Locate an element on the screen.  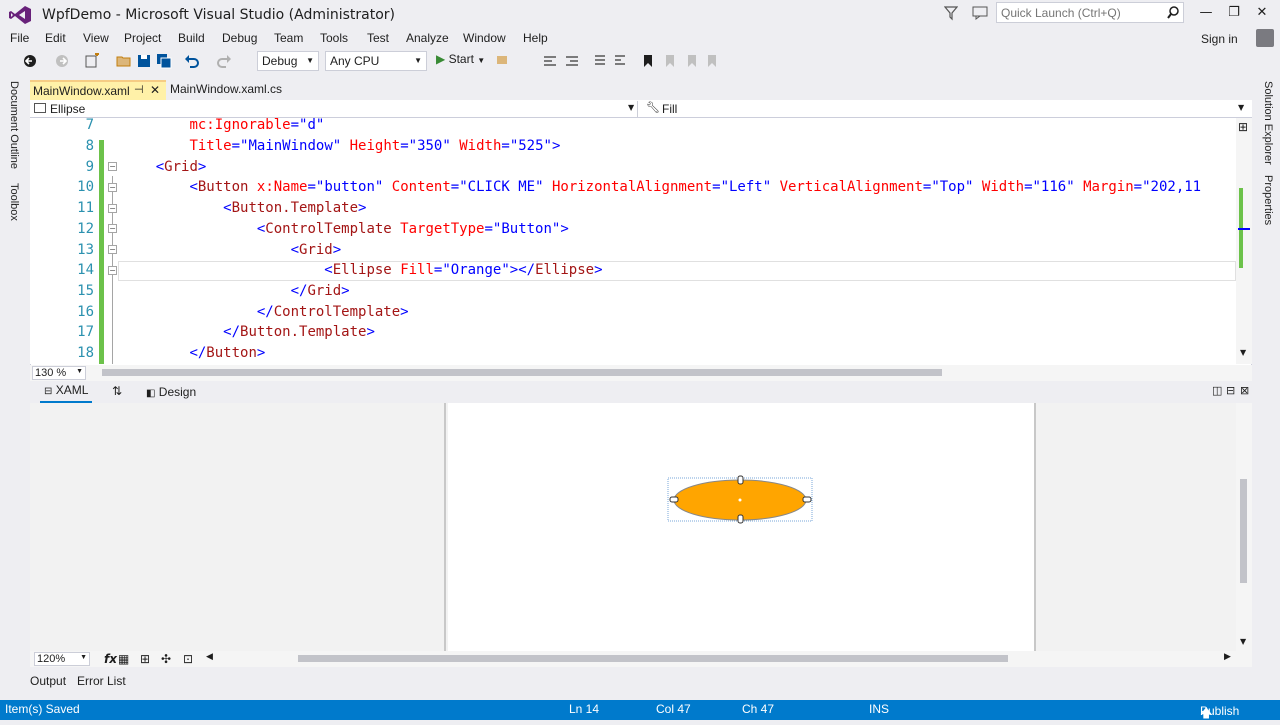
forward-icon is located at coordinates (62, 61).